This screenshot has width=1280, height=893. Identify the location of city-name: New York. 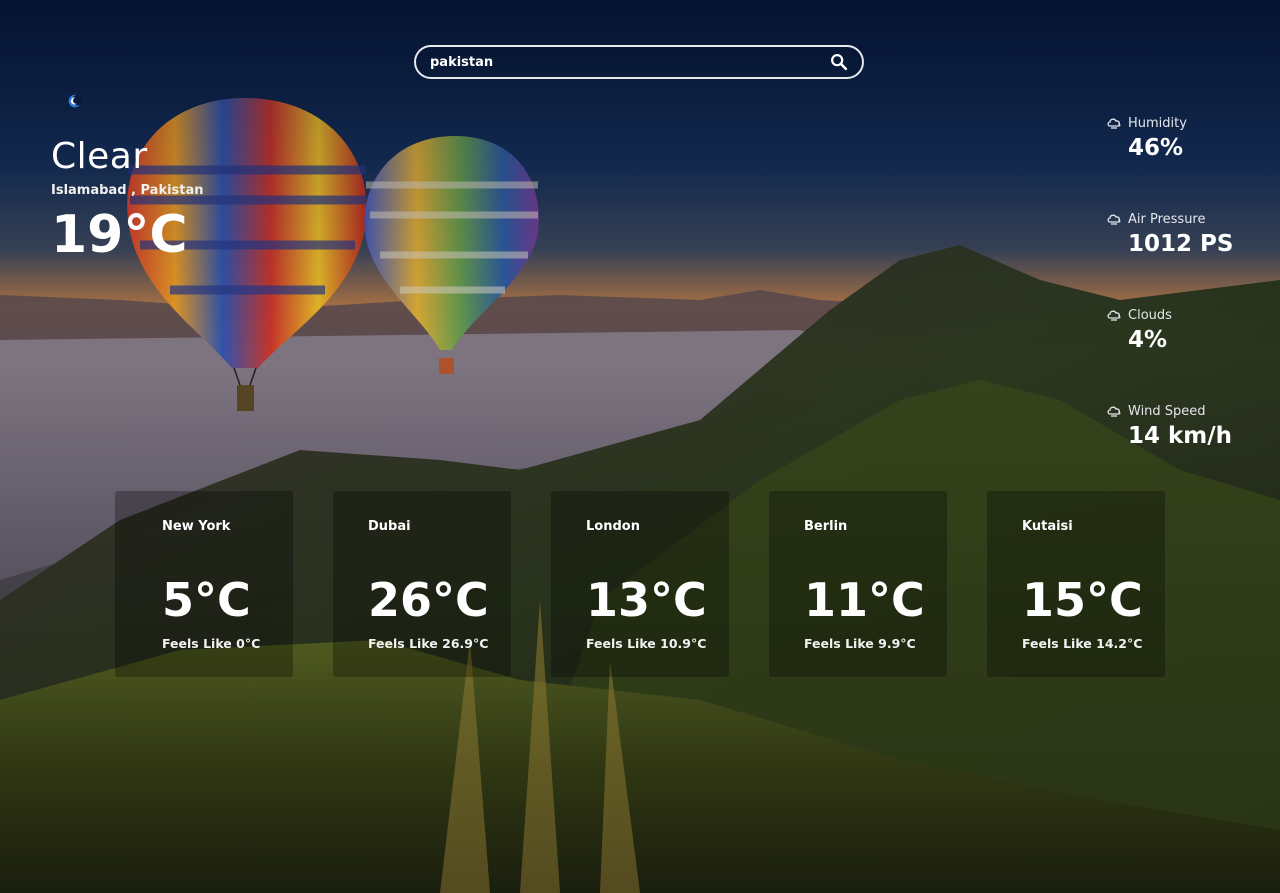
(196, 526).